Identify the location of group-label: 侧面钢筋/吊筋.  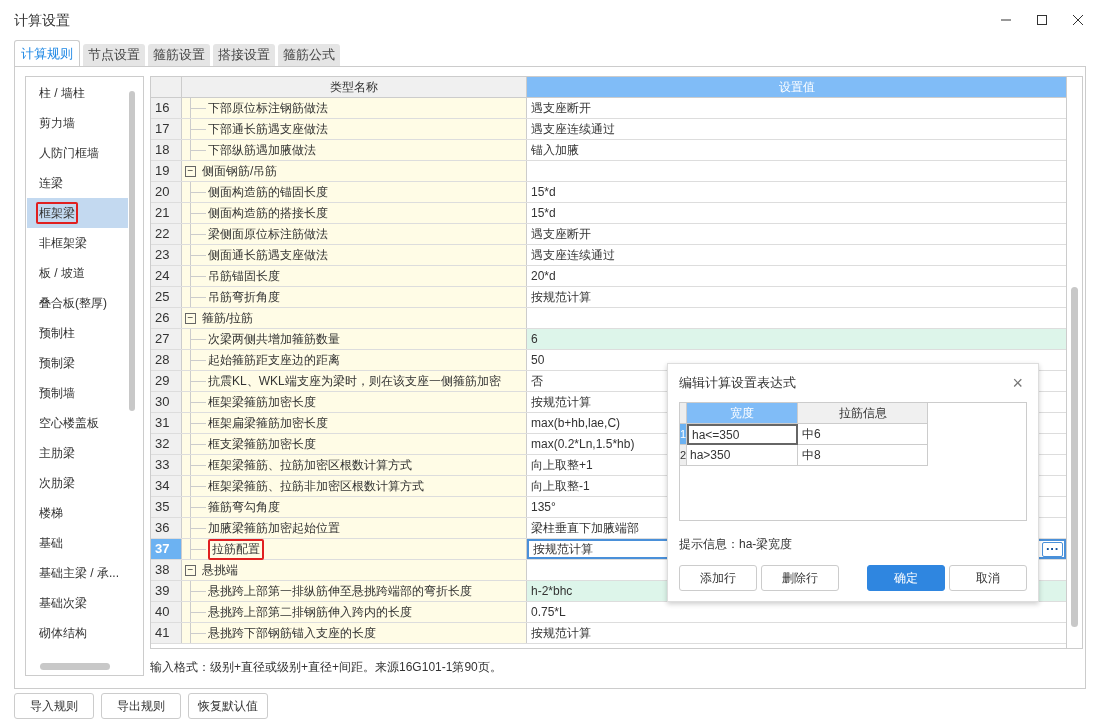
(240, 171).